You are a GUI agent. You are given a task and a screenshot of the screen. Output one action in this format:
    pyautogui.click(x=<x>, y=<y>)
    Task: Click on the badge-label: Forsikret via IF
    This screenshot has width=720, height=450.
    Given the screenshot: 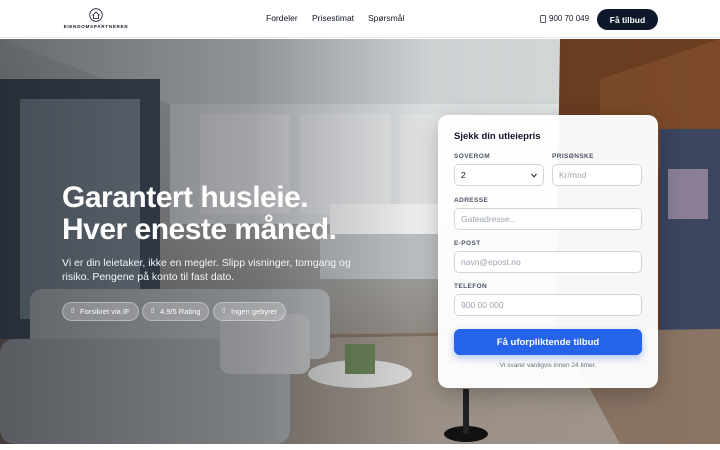 What is the action you would take?
    pyautogui.click(x=105, y=311)
    